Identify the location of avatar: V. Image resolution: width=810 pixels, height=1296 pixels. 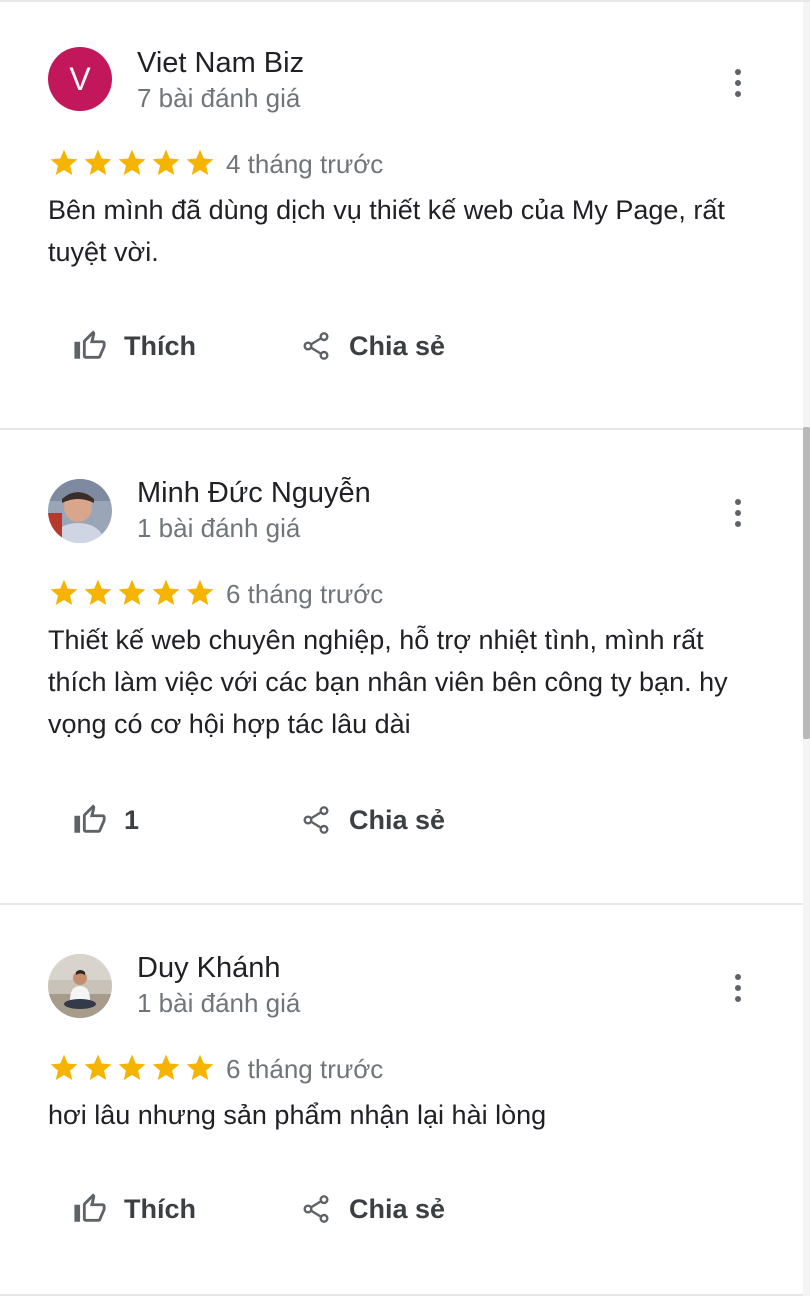
(80, 79).